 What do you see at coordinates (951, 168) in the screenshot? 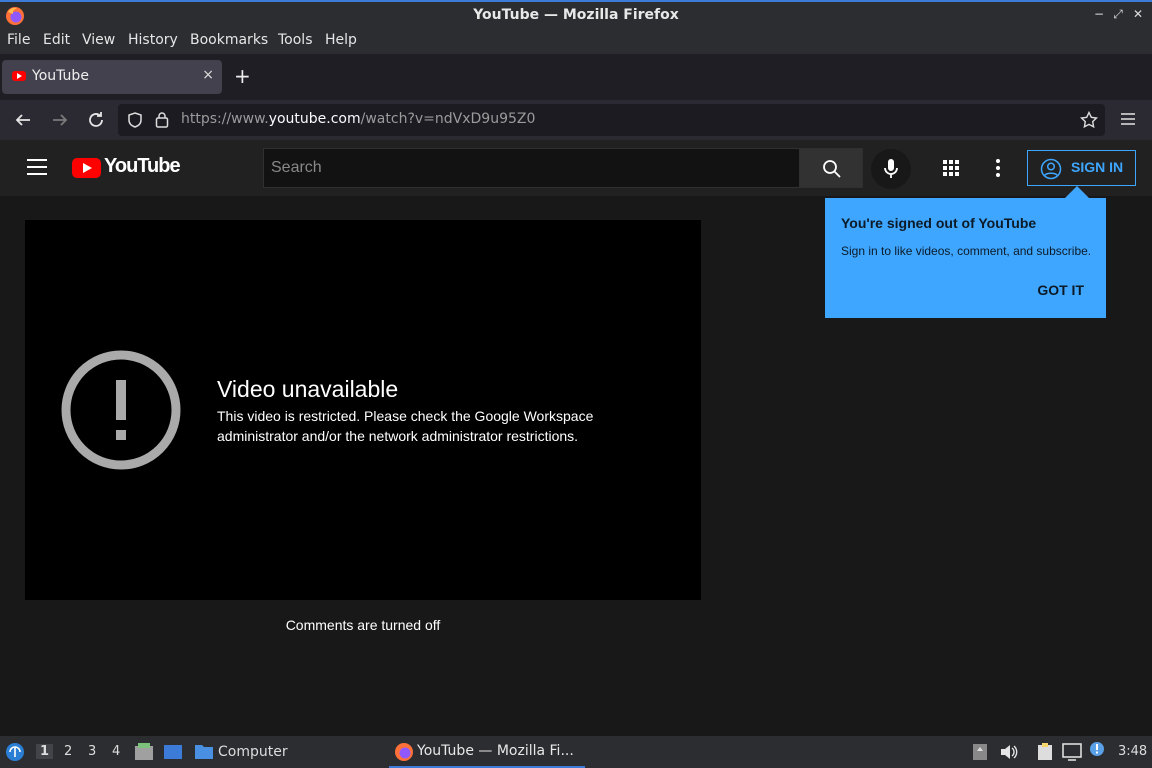
I see `apps-grid-icon` at bounding box center [951, 168].